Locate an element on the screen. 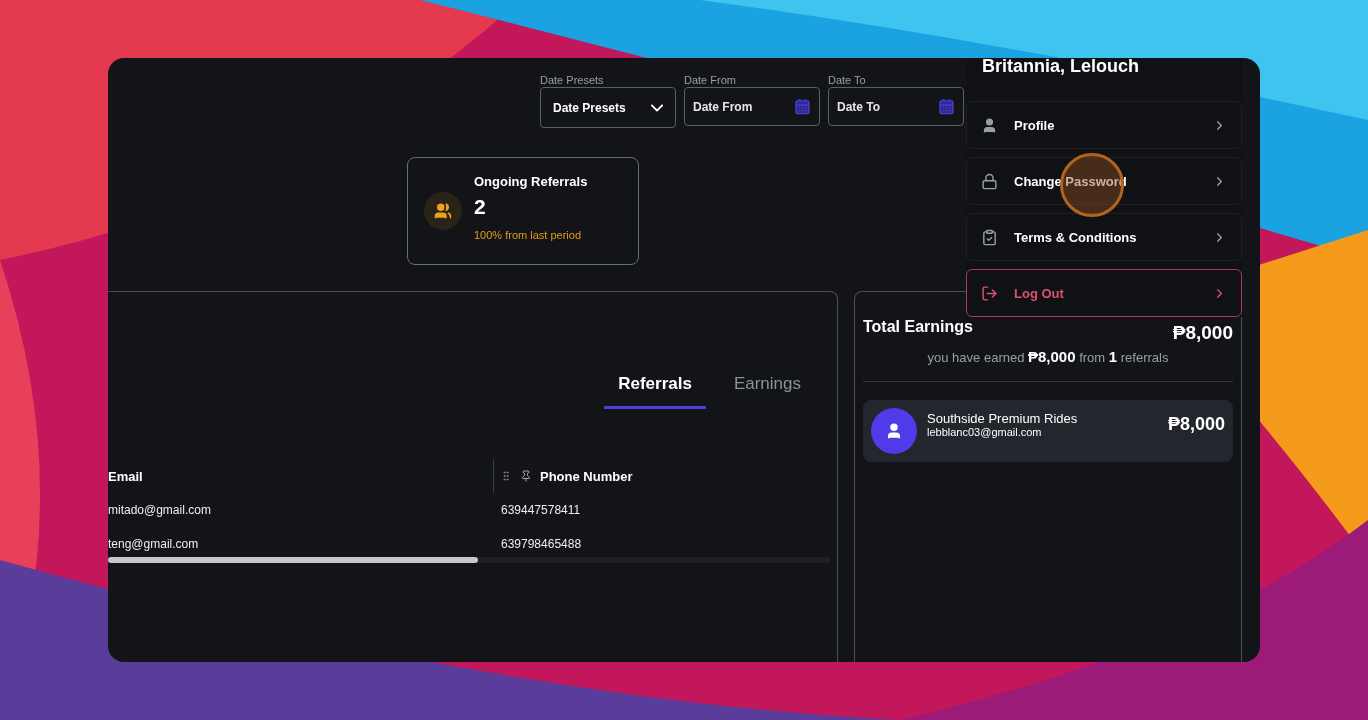 This screenshot has height=720, width=1368. referral-email: lebblanc03@gmail.com is located at coordinates (985, 431).